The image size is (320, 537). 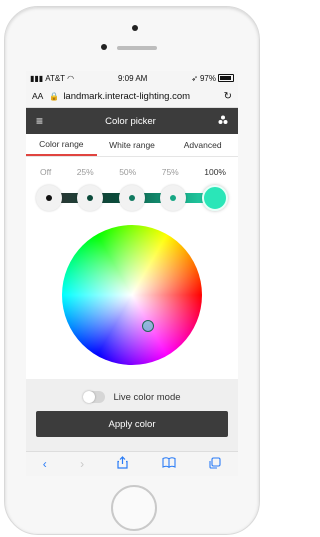 I want to click on page-title: Color picker, so click(x=130, y=121).